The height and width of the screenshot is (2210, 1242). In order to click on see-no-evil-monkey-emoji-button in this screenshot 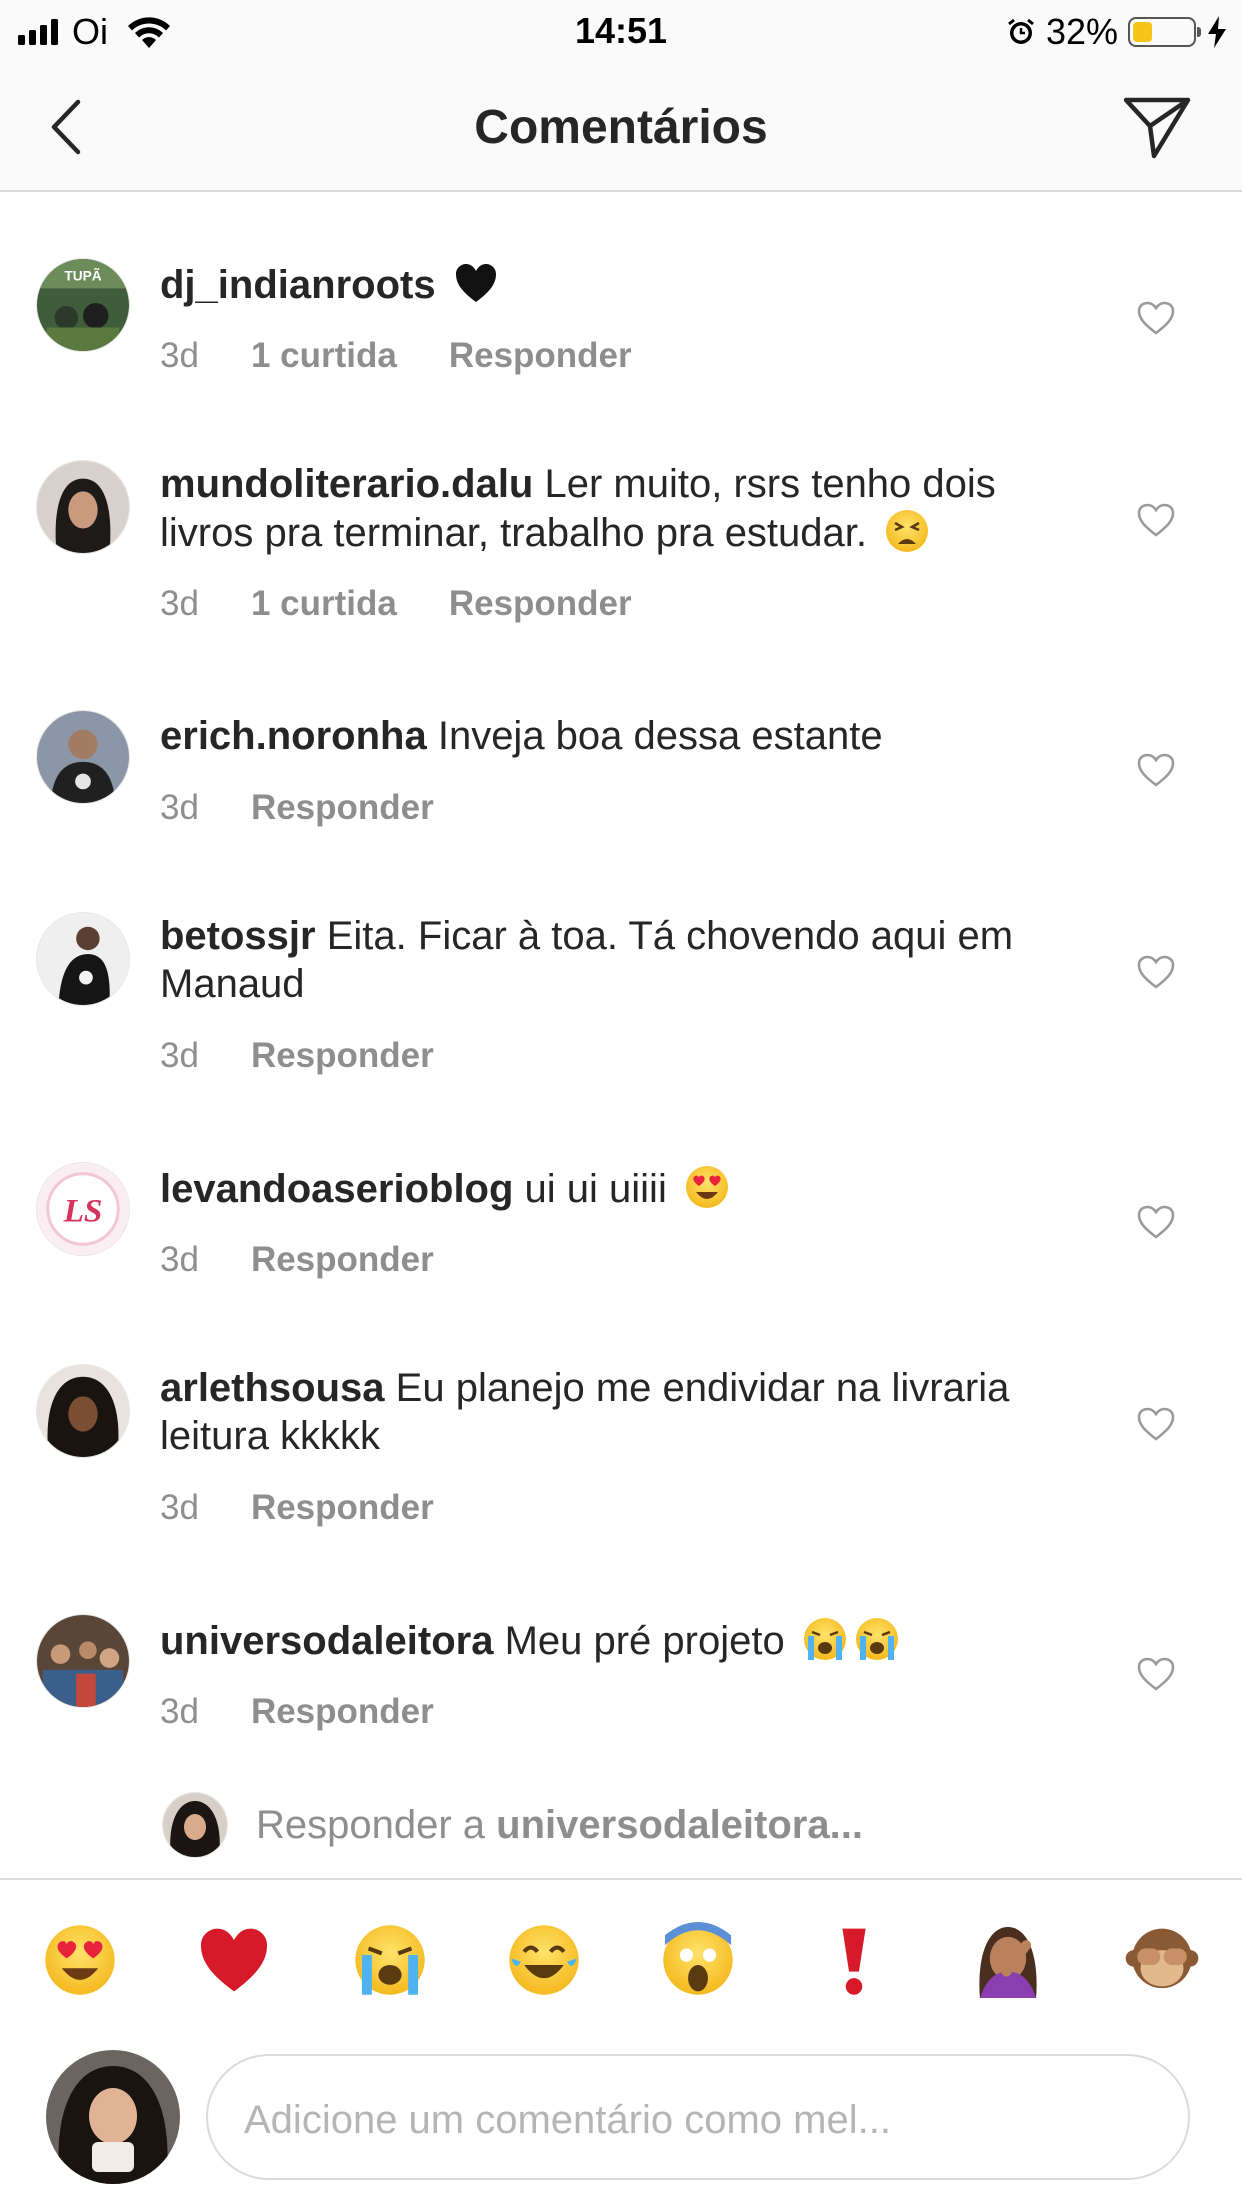, I will do `click(1162, 1960)`.